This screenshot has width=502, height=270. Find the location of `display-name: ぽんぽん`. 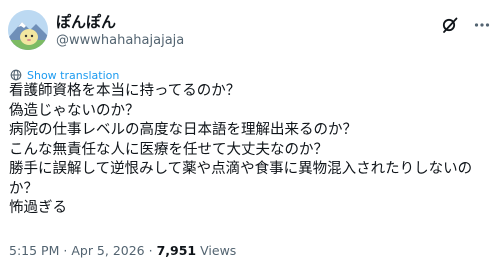

display-name: ぽんぽん is located at coordinates (86, 22).